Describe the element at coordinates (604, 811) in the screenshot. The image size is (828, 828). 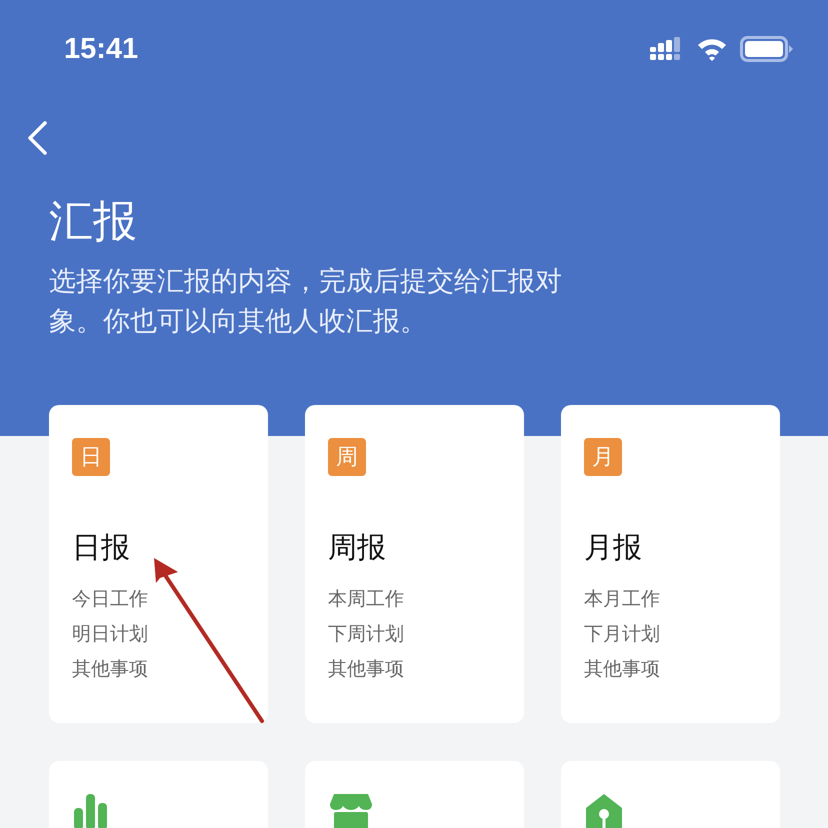
I see `house-pin-icon` at that location.